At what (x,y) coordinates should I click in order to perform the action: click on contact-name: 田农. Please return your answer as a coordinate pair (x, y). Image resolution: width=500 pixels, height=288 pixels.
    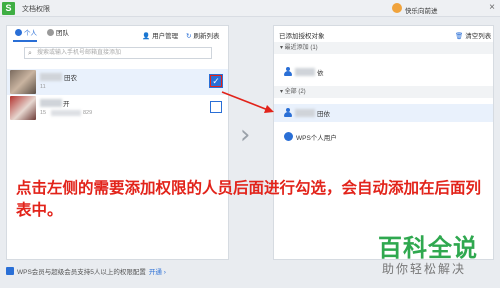
    Looking at the image, I should click on (70, 78).